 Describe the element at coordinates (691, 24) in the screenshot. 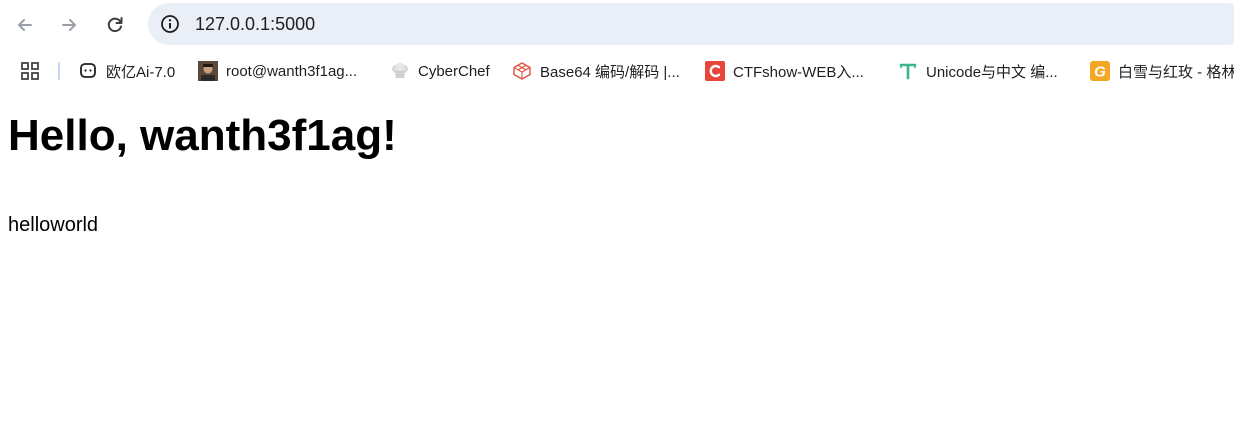

I see `address-bar: 127.0.0.1:5000` at that location.